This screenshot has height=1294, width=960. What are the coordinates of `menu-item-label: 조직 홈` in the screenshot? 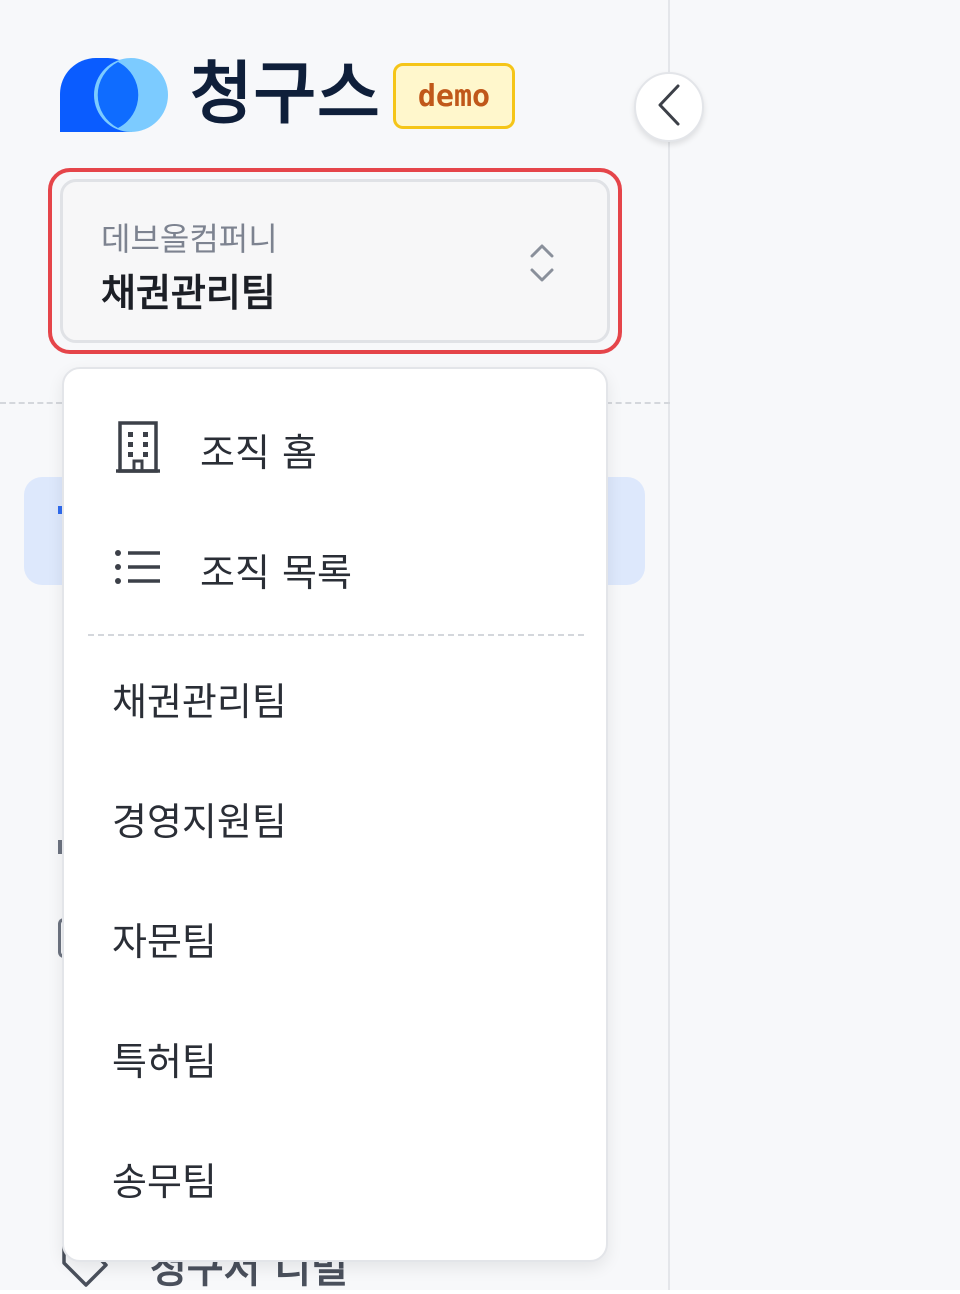 It's located at (258, 452).